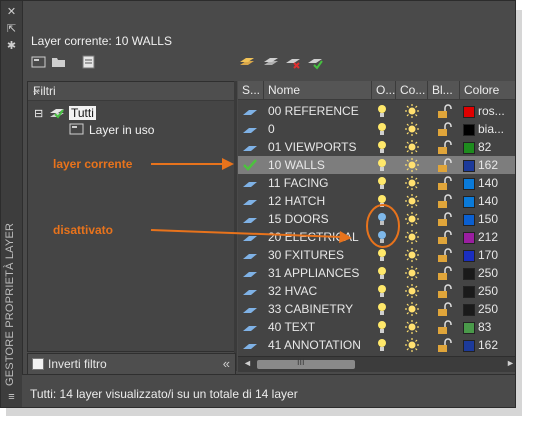 The image size is (549, 426). Describe the element at coordinates (251, 236) in the screenshot. I see `turned-off-arrow` at that location.